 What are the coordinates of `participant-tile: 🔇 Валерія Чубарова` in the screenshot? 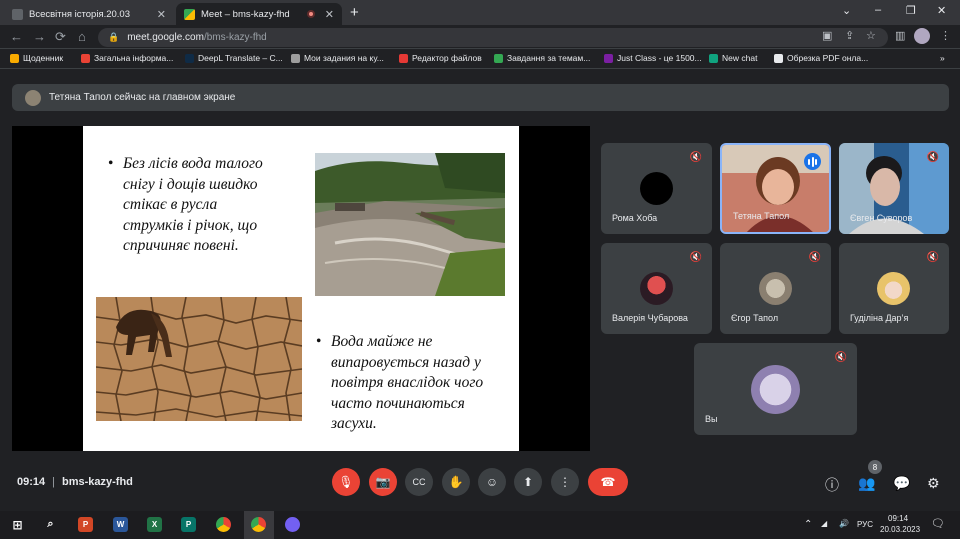 It's located at (656, 288).